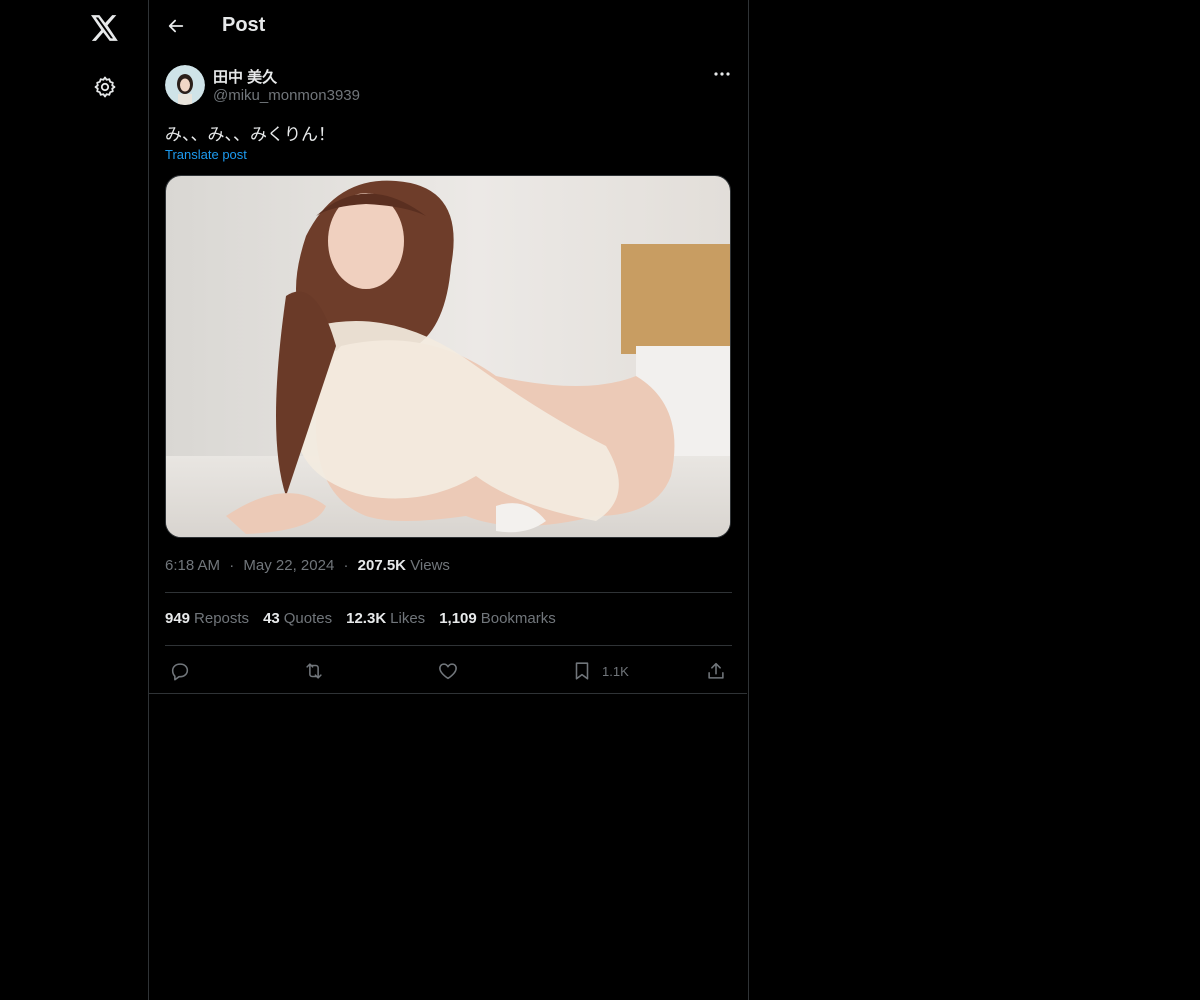  I want to click on views-count: 207.5K, so click(382, 565).